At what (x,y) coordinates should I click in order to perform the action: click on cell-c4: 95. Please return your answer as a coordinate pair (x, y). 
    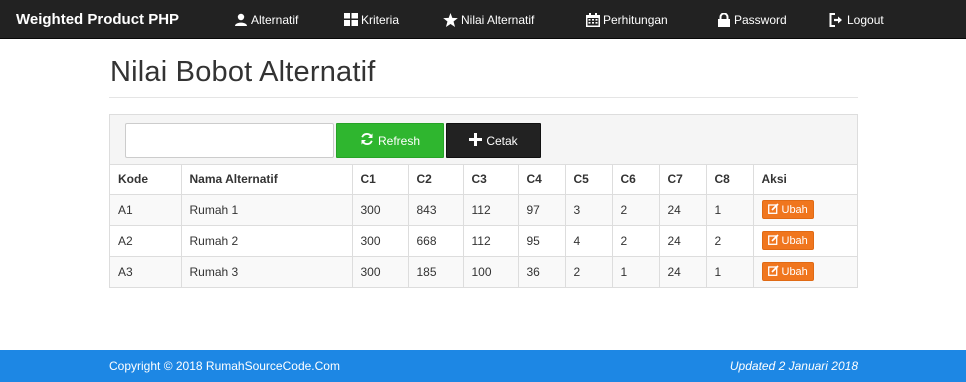
    Looking at the image, I should click on (542, 241).